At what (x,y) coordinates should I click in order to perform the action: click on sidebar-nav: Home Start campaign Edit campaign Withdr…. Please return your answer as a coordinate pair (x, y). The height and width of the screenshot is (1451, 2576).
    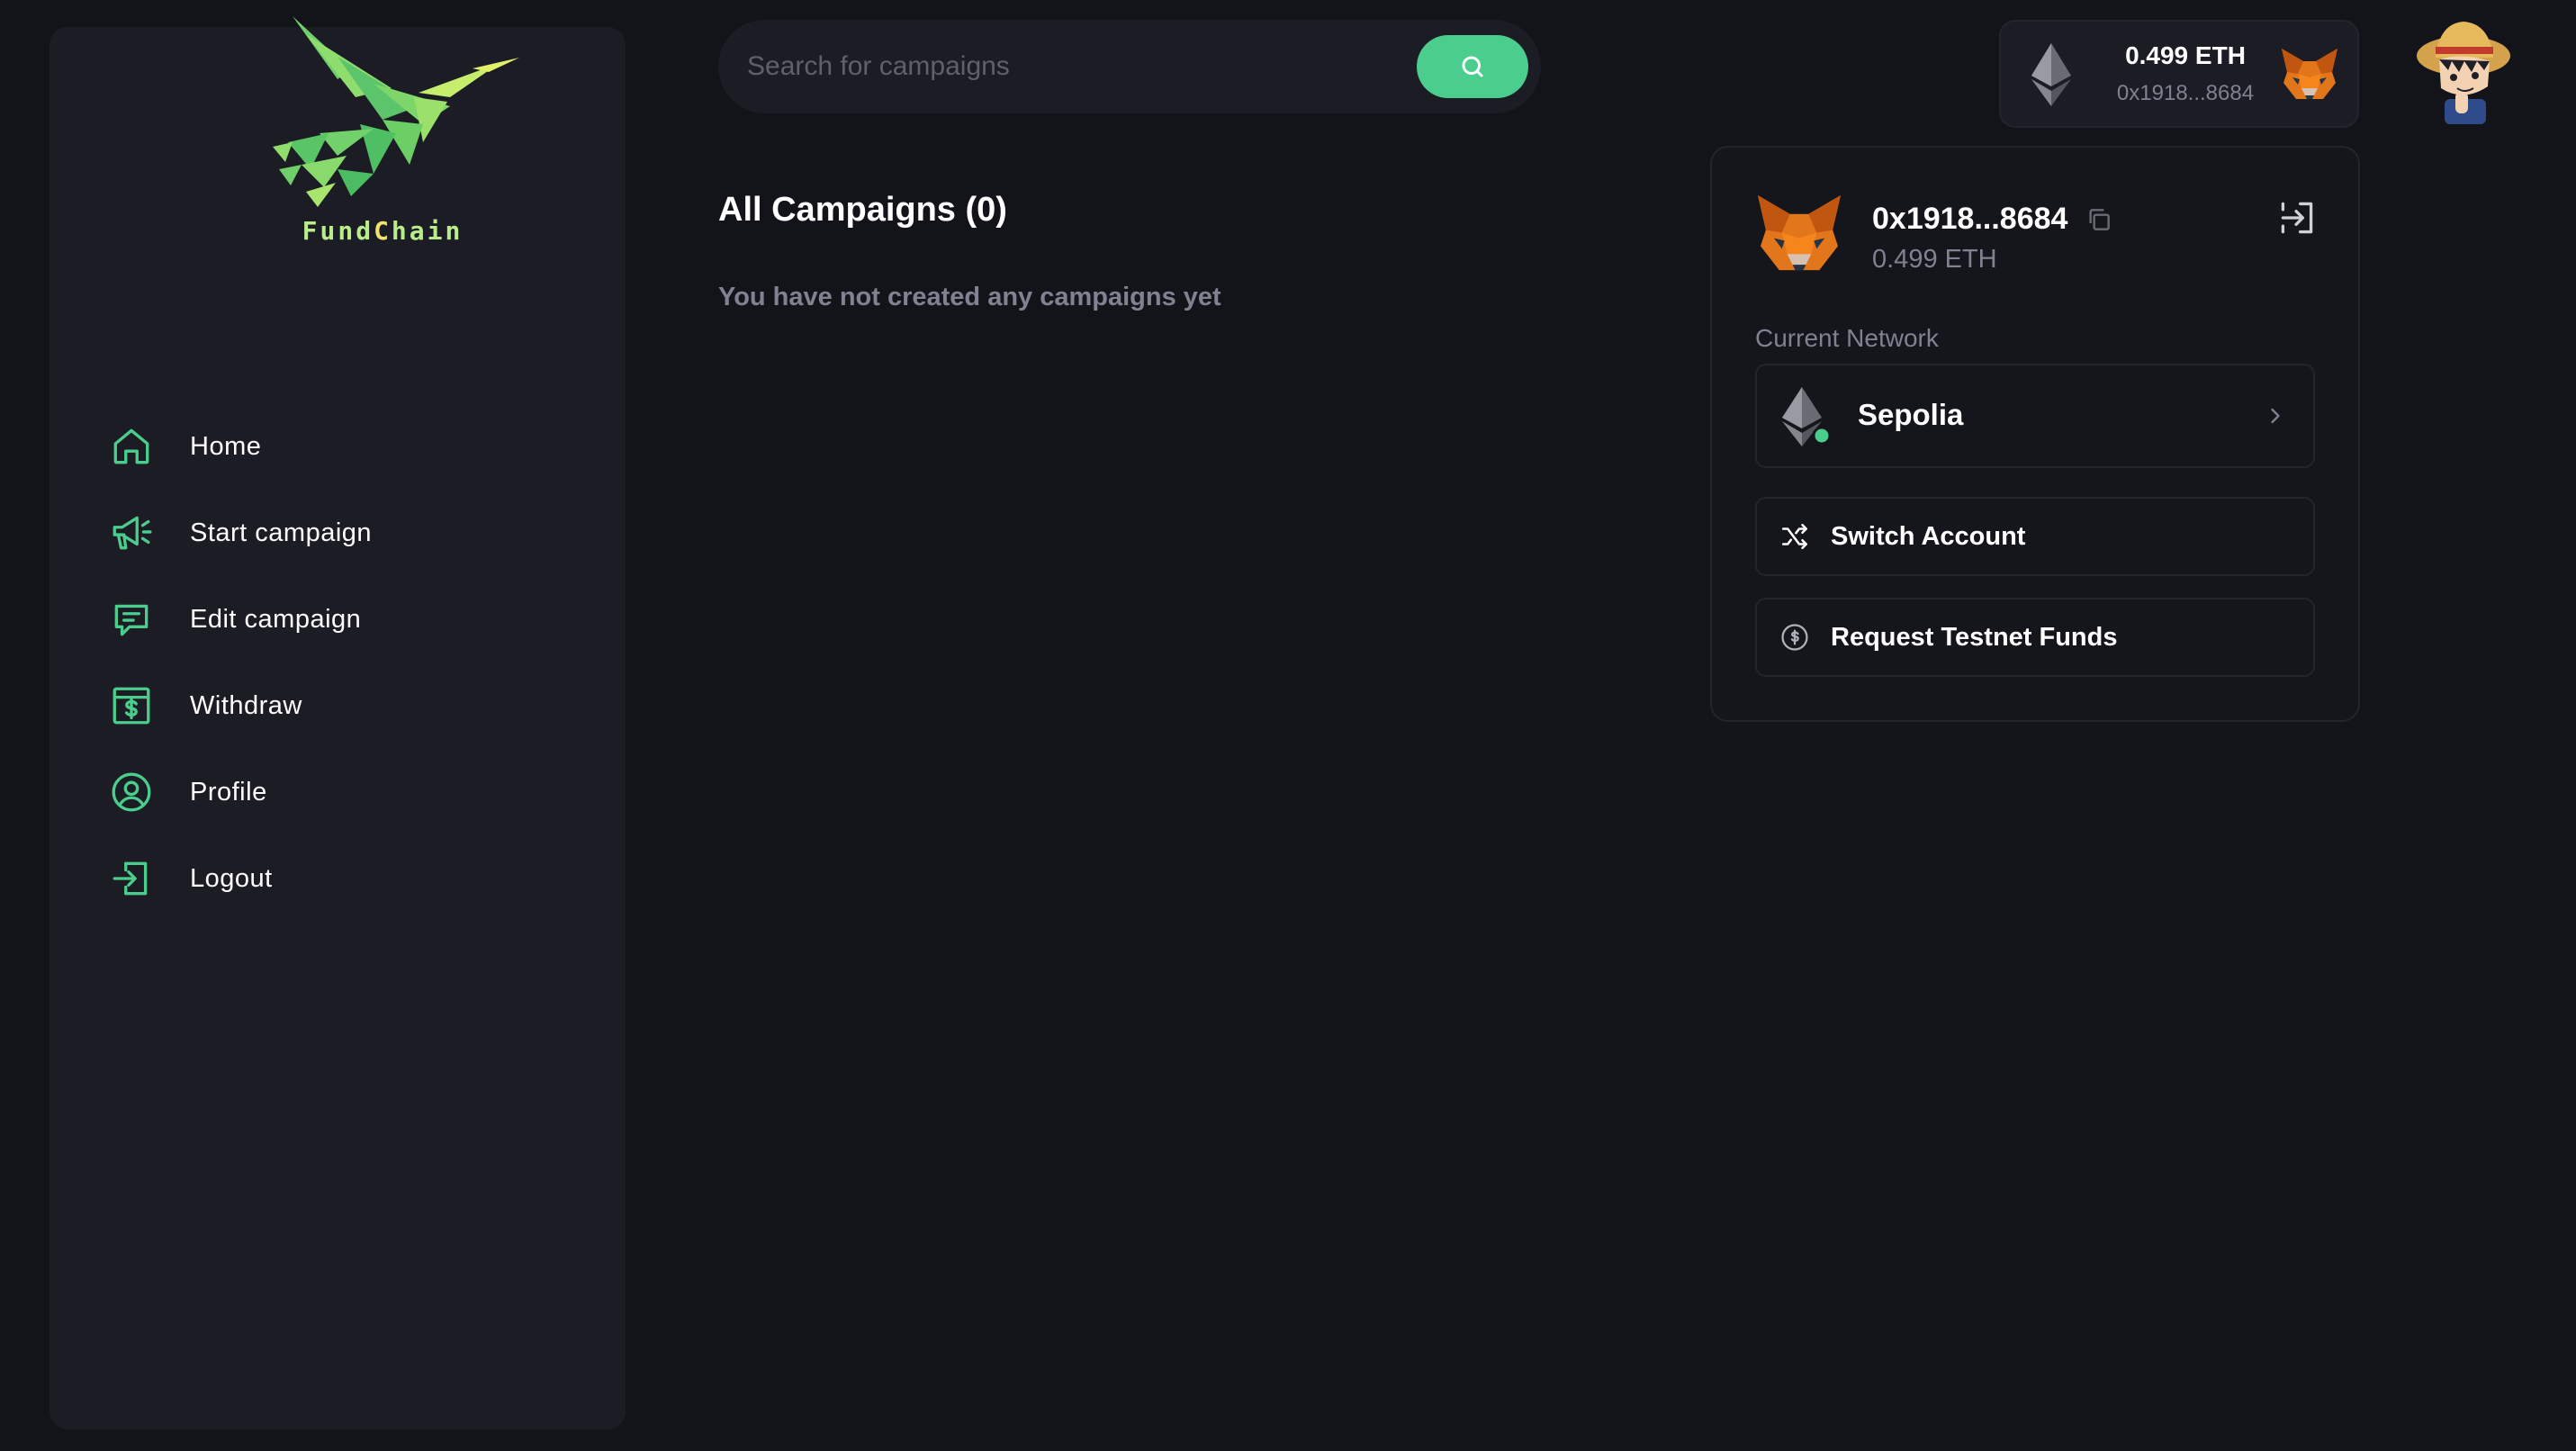
    Looking at the image, I should click on (239, 662).